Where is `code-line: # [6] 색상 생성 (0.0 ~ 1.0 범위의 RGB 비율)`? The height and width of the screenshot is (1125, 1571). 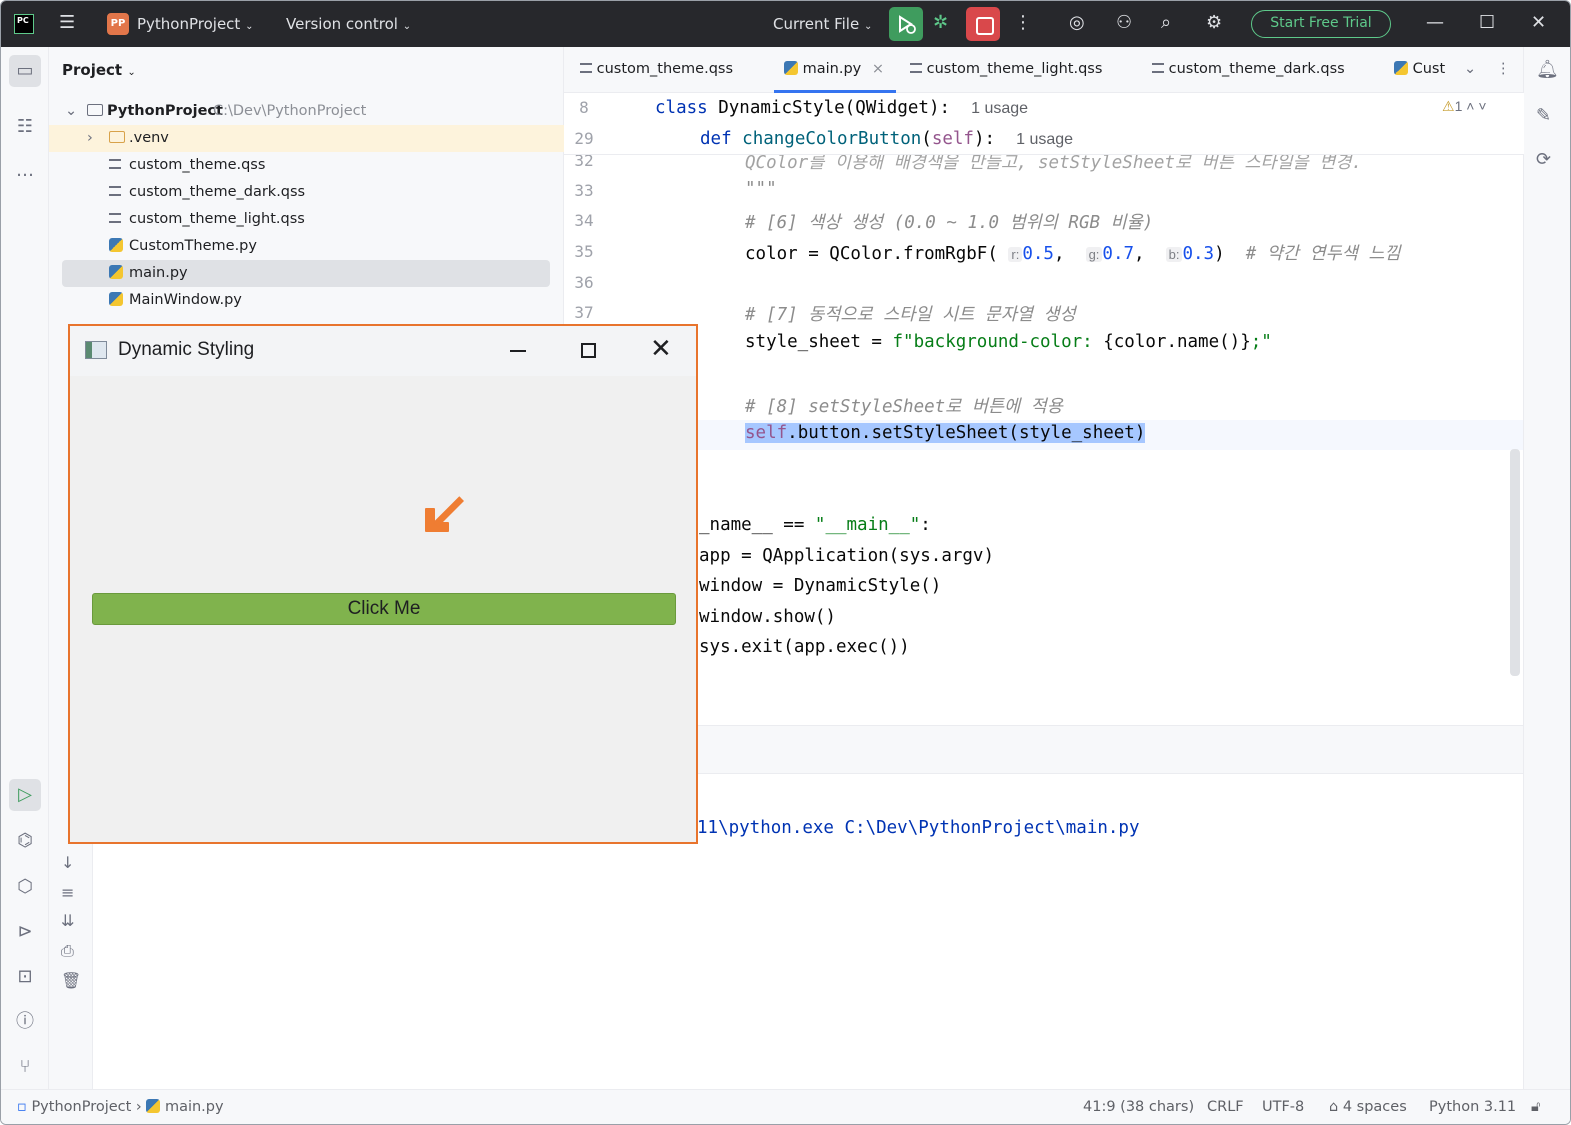
code-line: # [6] 색상 생성 (0.0 ~ 1.0 범위의 RGB 비율) is located at coordinates (949, 221).